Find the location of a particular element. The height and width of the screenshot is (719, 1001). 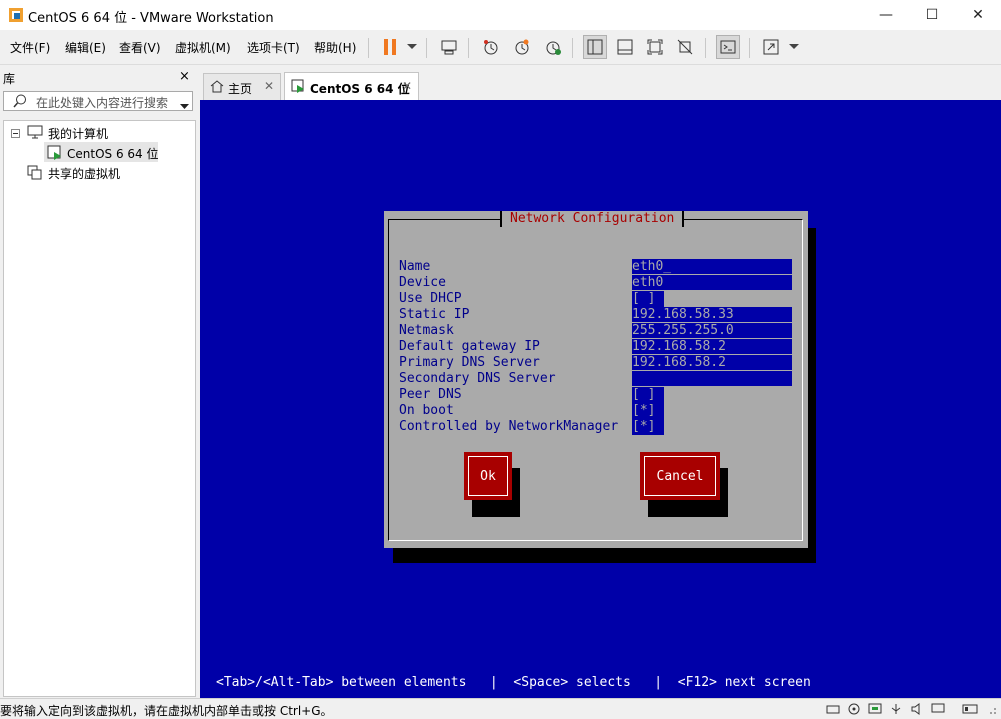

search-icon is located at coordinates (20, 102).